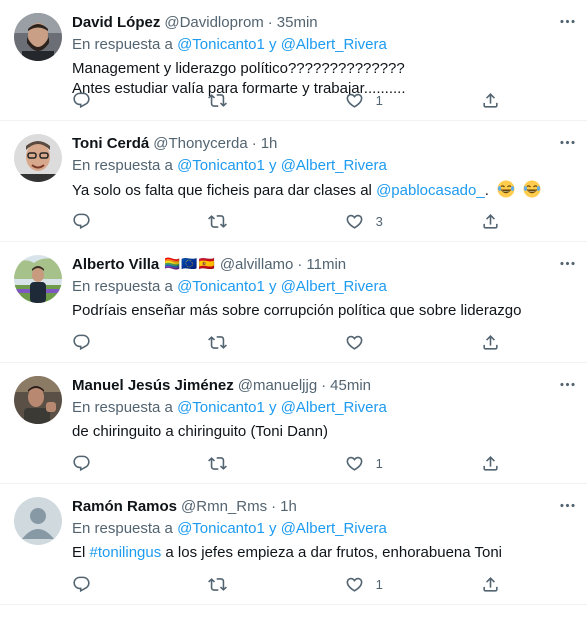 The width and height of the screenshot is (587, 625). I want to click on author-handle: @manueljjg, so click(277, 385).